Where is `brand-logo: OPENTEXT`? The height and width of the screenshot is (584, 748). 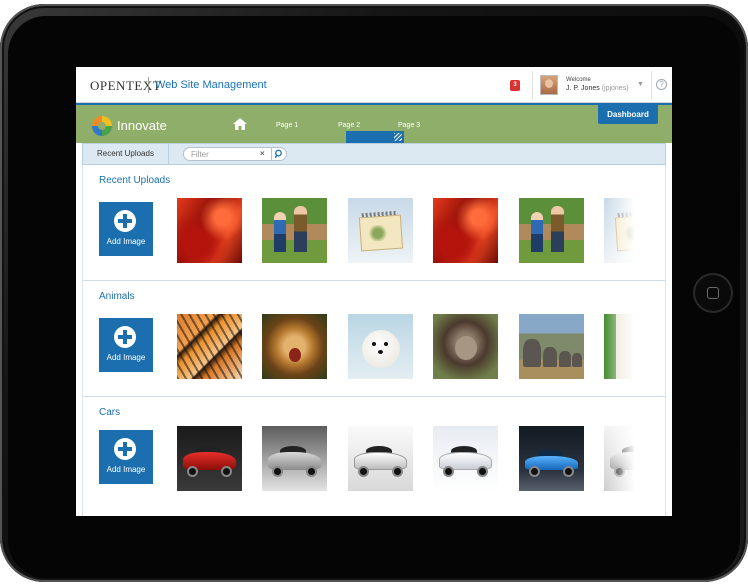 brand-logo: OPENTEXT is located at coordinates (126, 85).